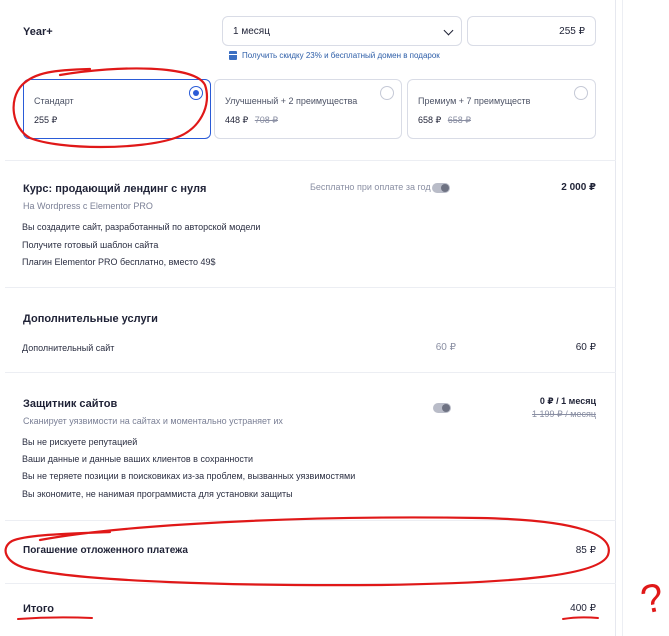 The width and height of the screenshot is (669, 636). I want to click on plan-old-price: 658 ₽, so click(459, 120).